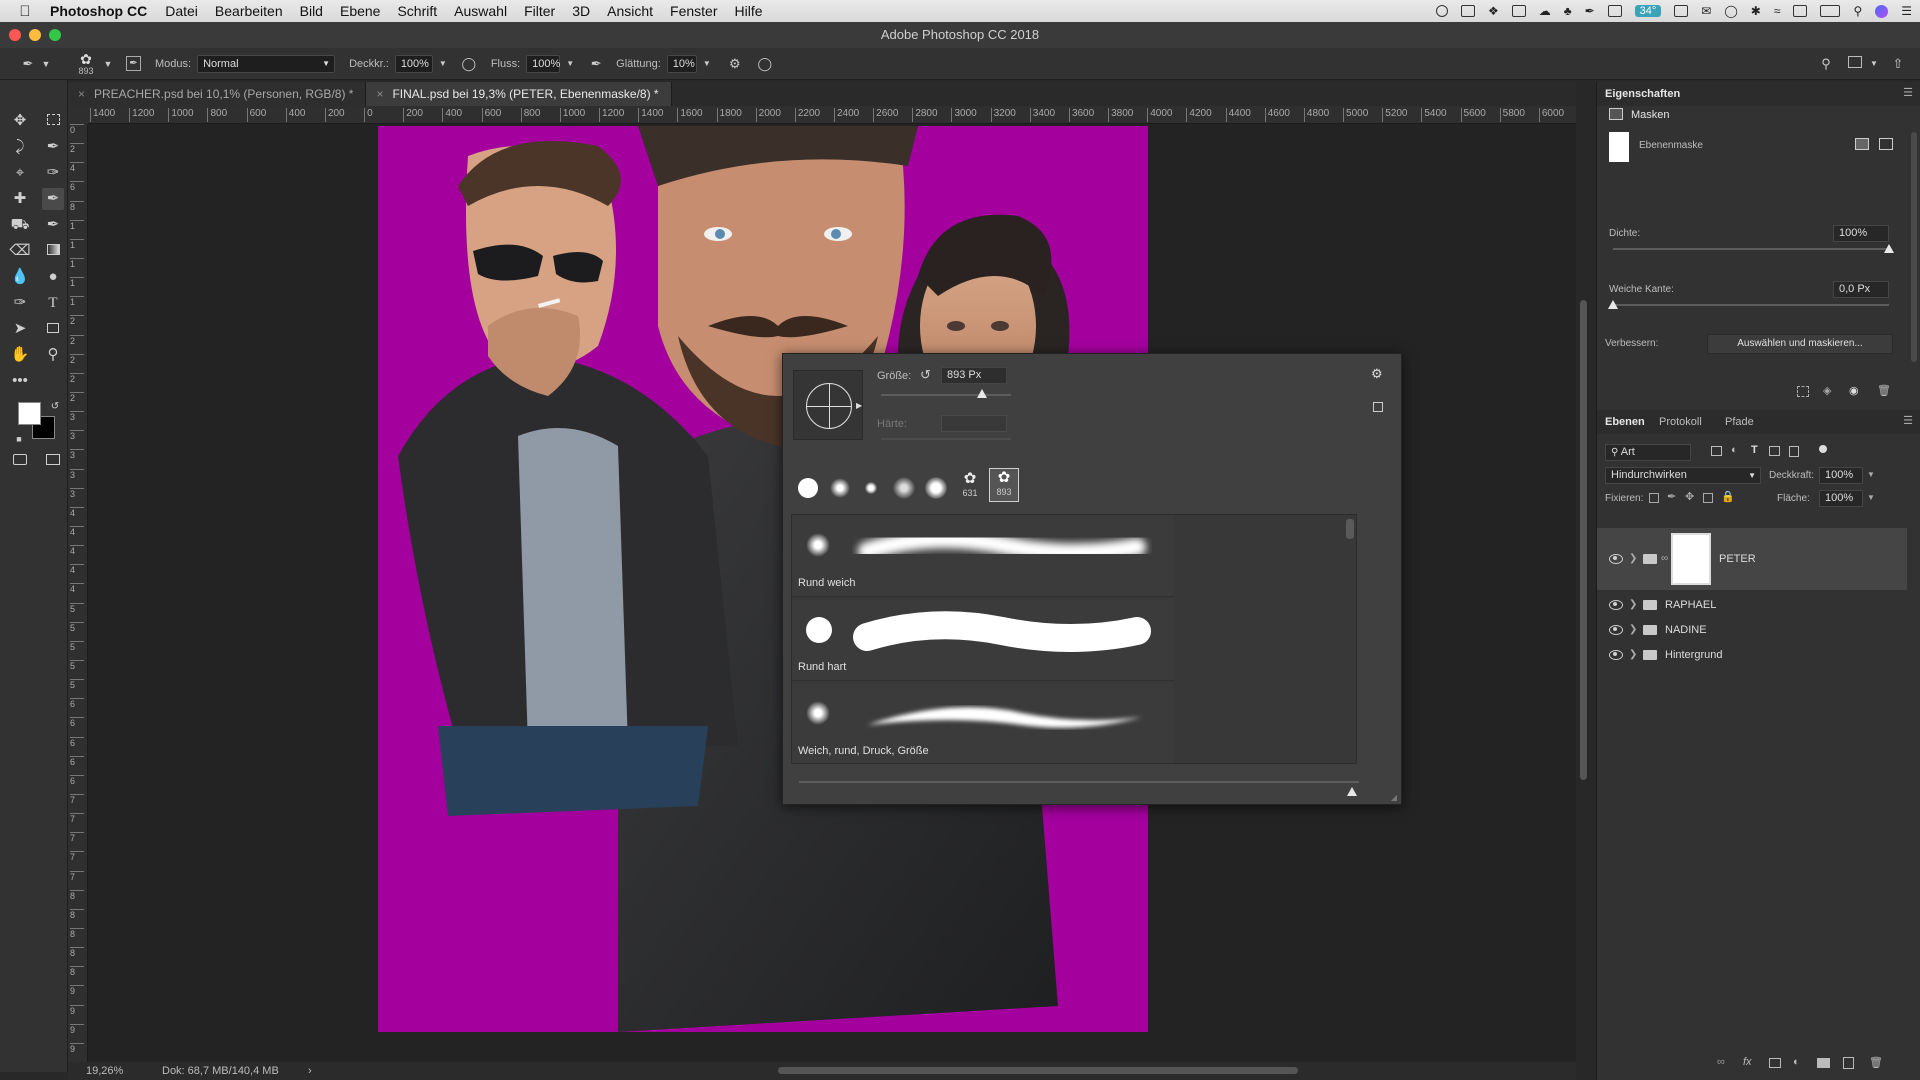  Describe the element at coordinates (20, 199) in the screenshot. I see `healing-brush-tool-icon: ✚` at that location.